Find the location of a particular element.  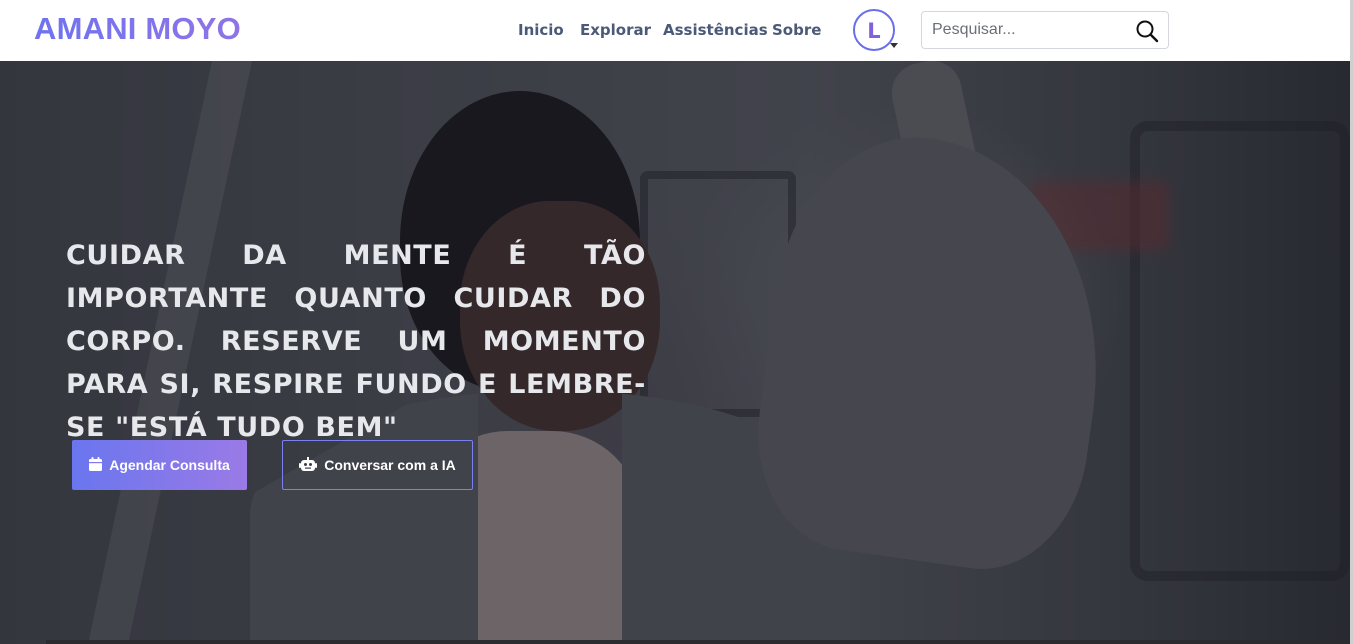

search-icon is located at coordinates (1147, 31).